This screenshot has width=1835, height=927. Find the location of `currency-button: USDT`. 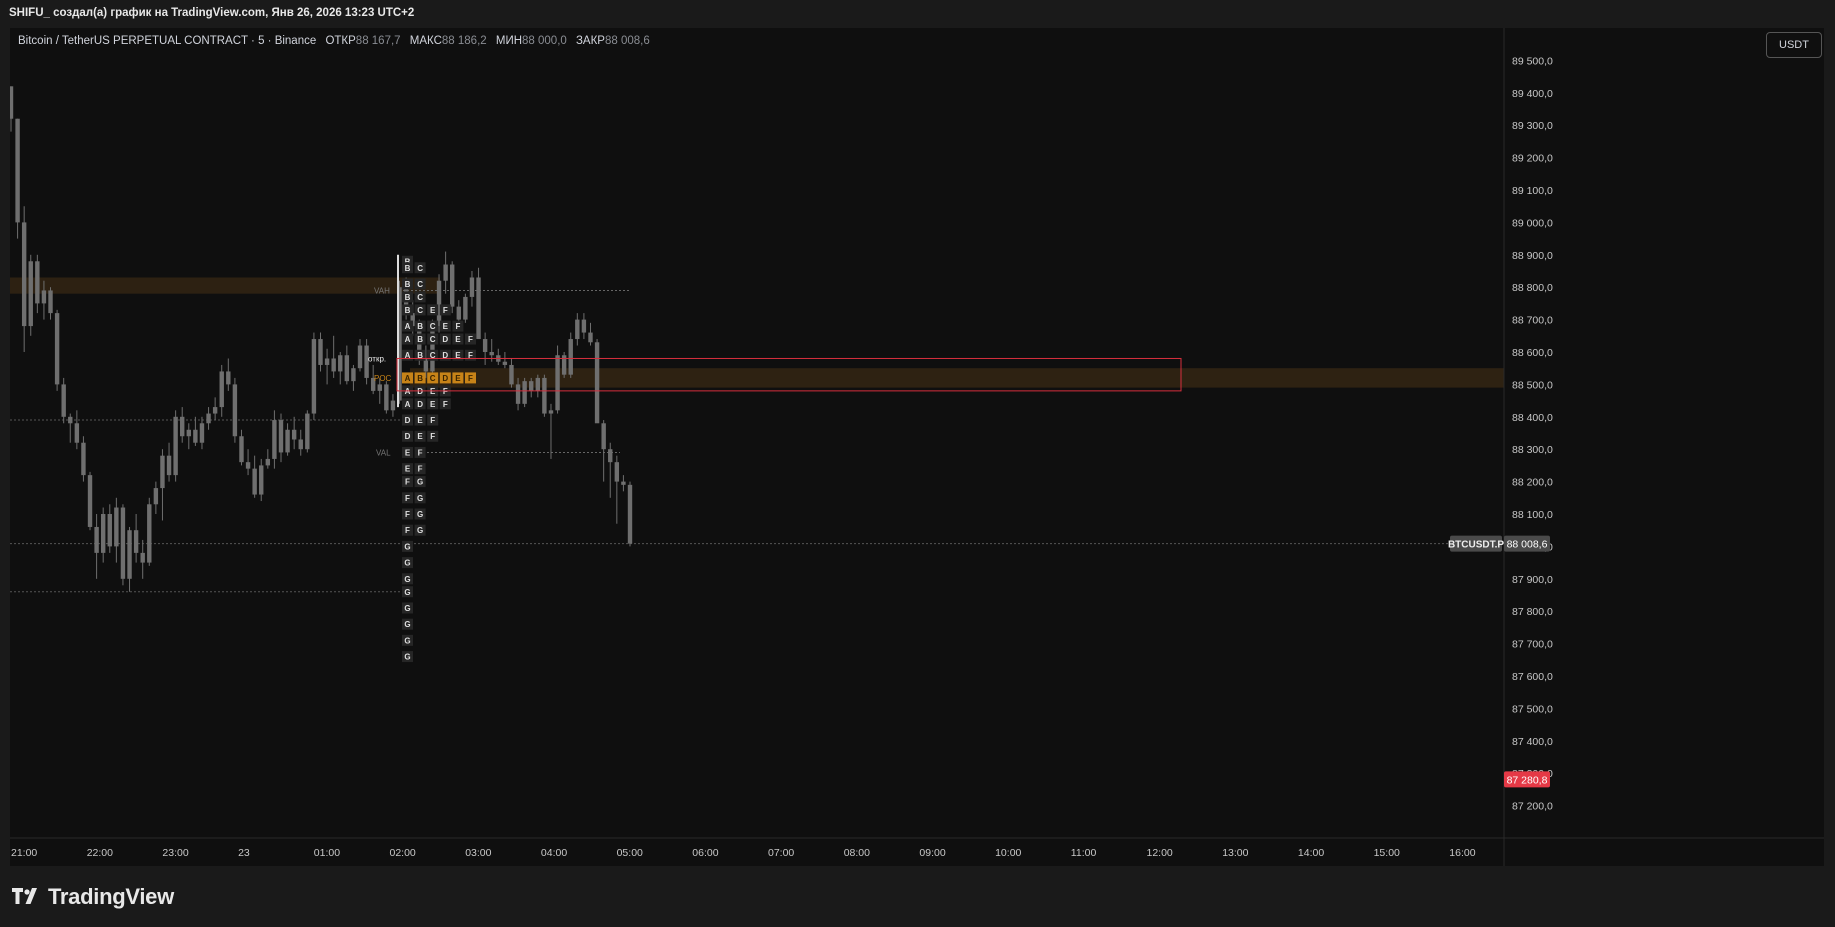

currency-button: USDT is located at coordinates (1794, 45).